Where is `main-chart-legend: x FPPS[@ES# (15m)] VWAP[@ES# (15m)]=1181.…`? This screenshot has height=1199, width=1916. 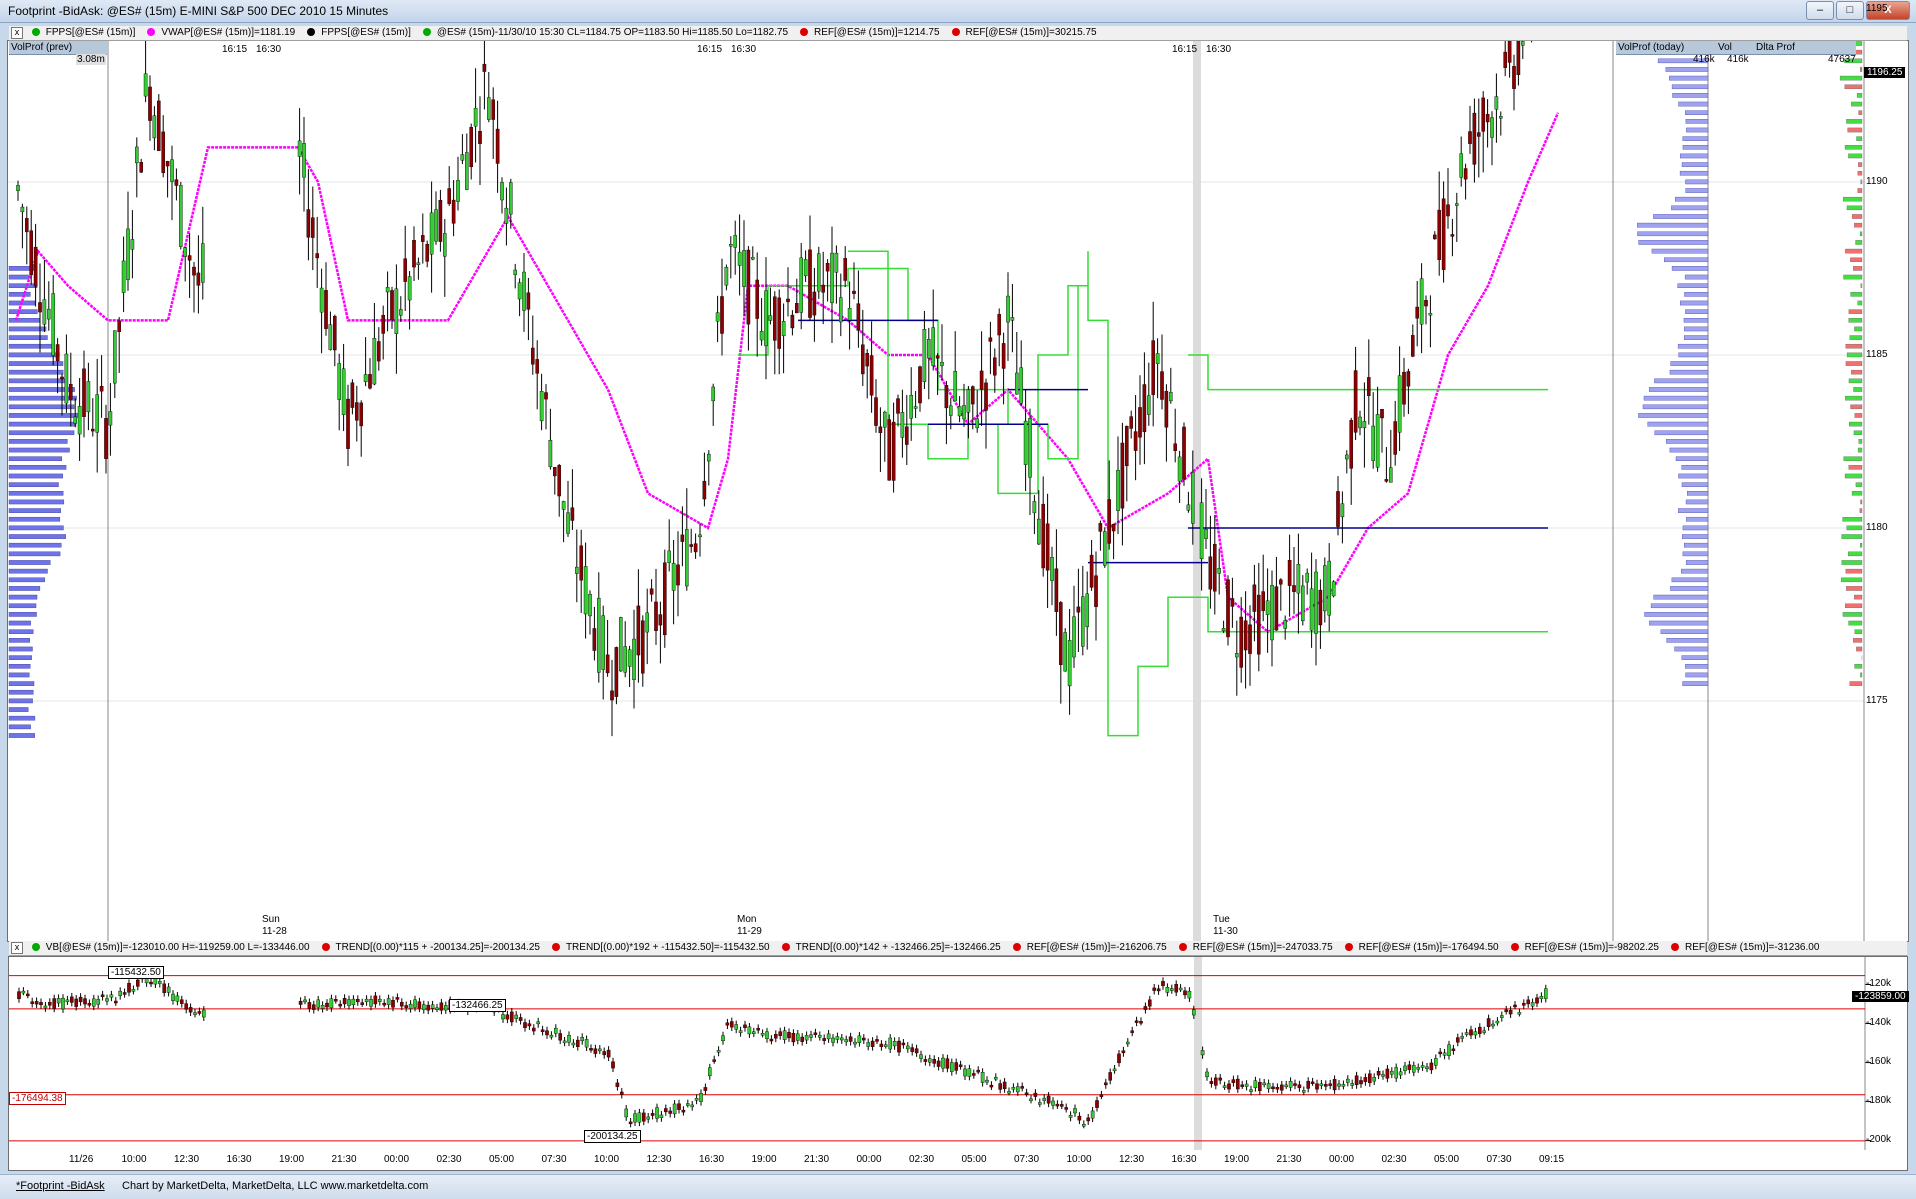
main-chart-legend: x FPPS[@ES# (15m)] VWAP[@ES# (15m)]=1181.… is located at coordinates (958, 33).